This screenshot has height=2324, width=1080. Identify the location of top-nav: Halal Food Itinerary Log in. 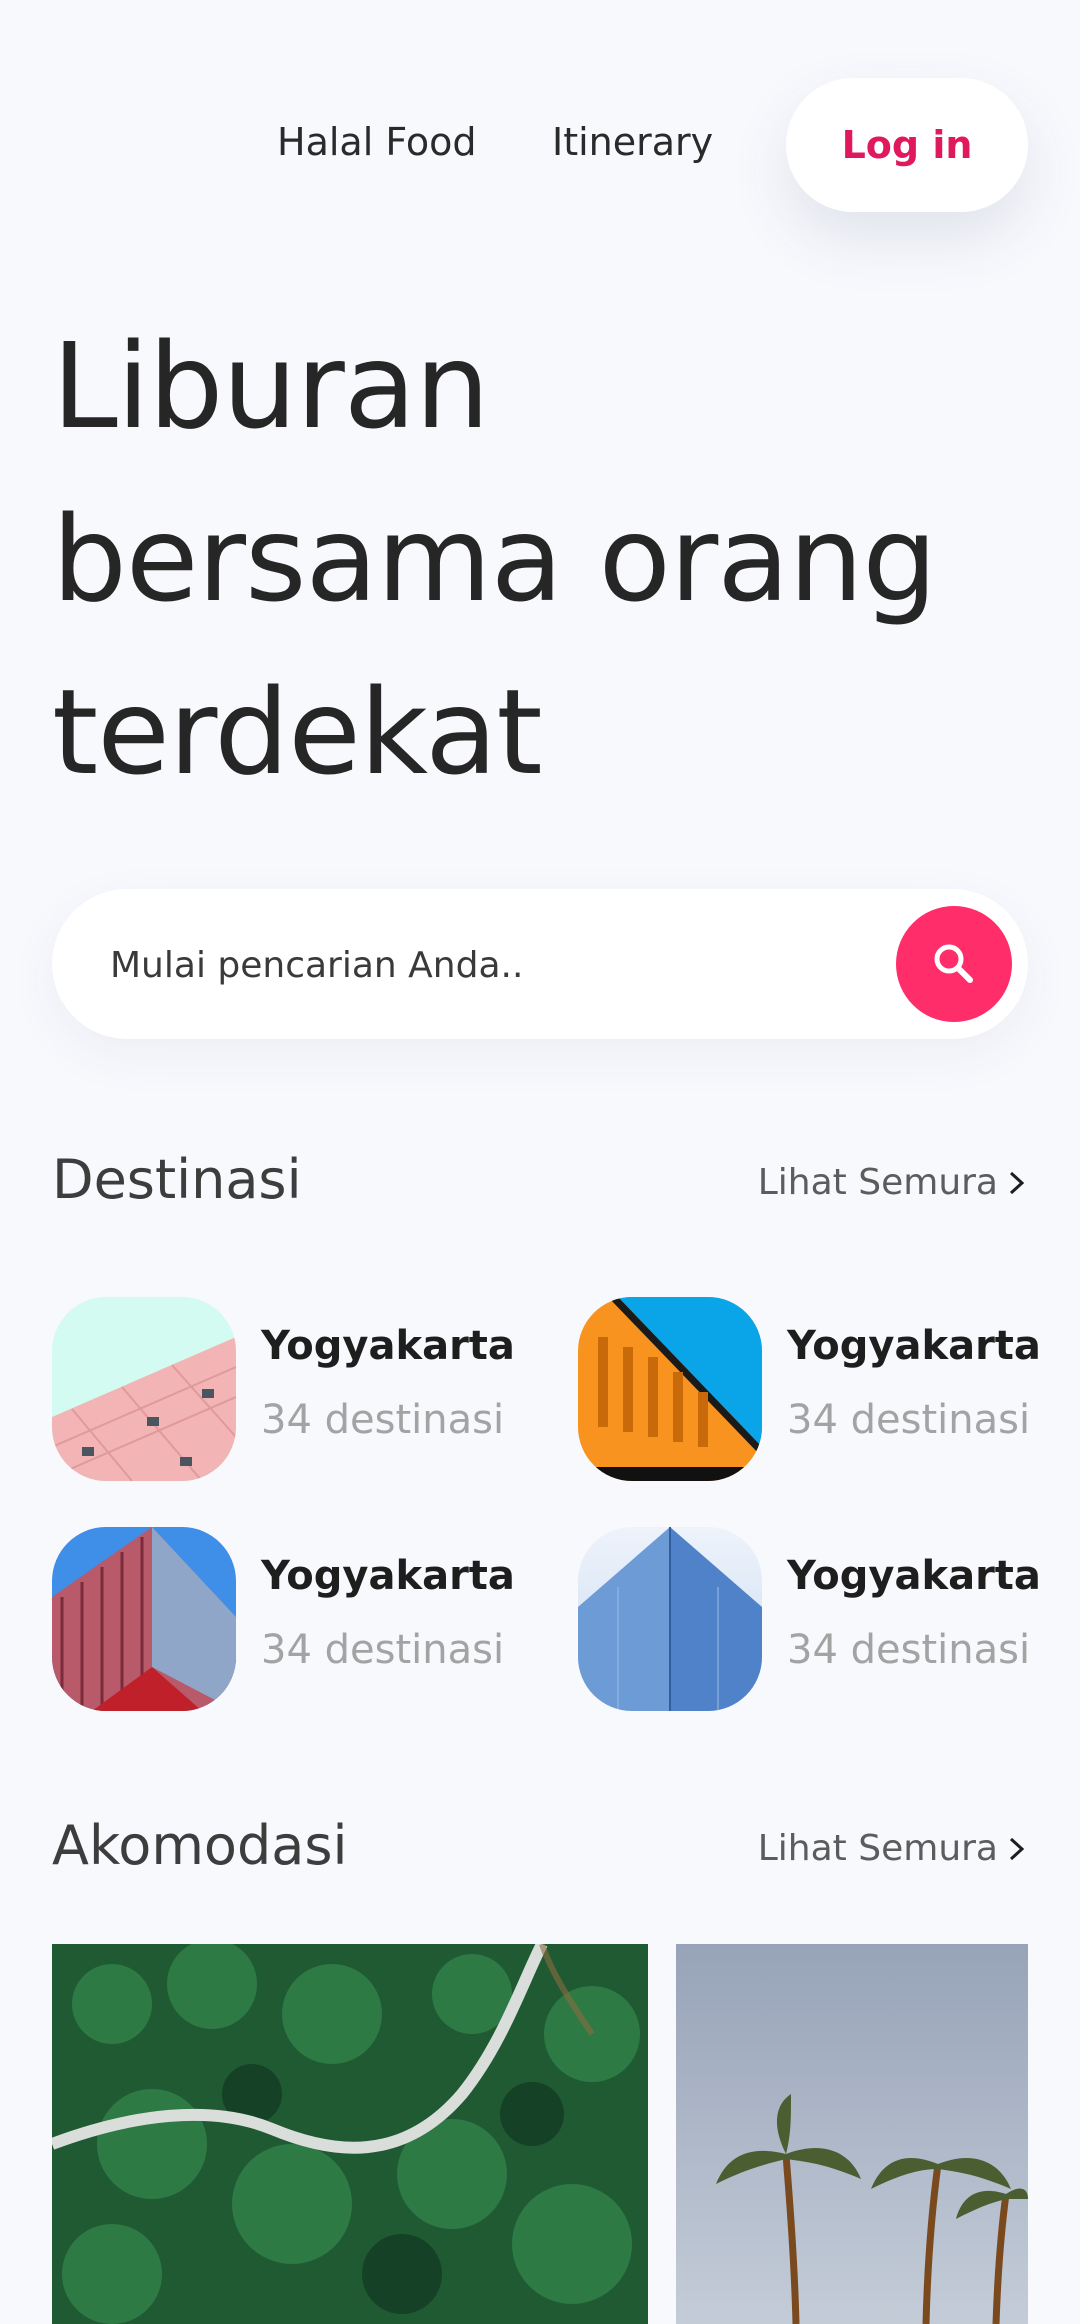
(540, 106).